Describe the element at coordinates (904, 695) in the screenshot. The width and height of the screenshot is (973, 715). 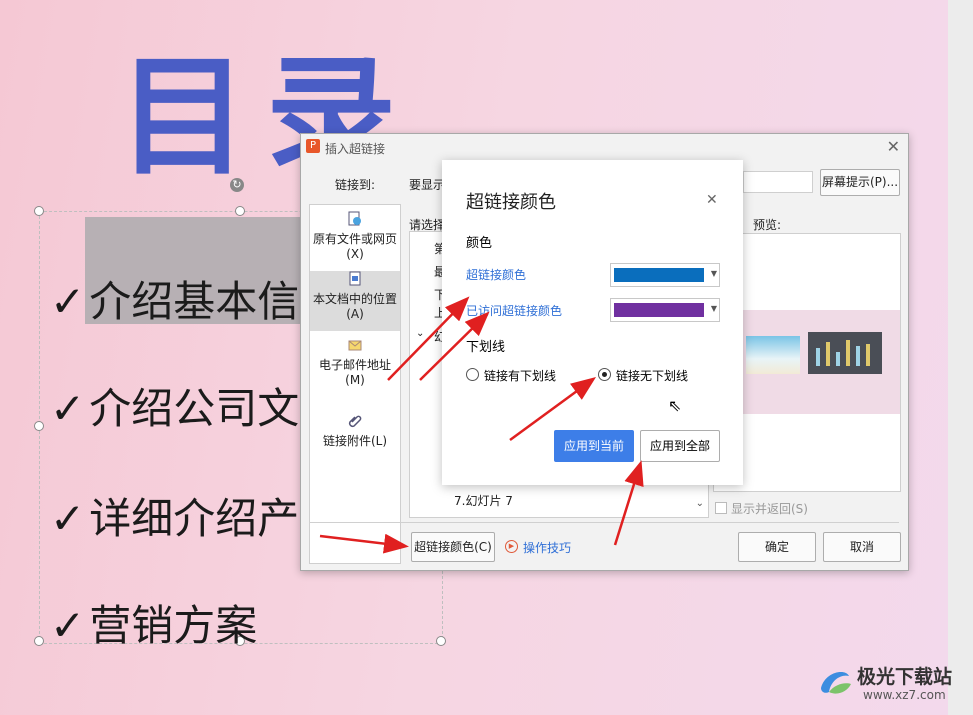
I see `watermark-url: www.xz7.com` at that location.